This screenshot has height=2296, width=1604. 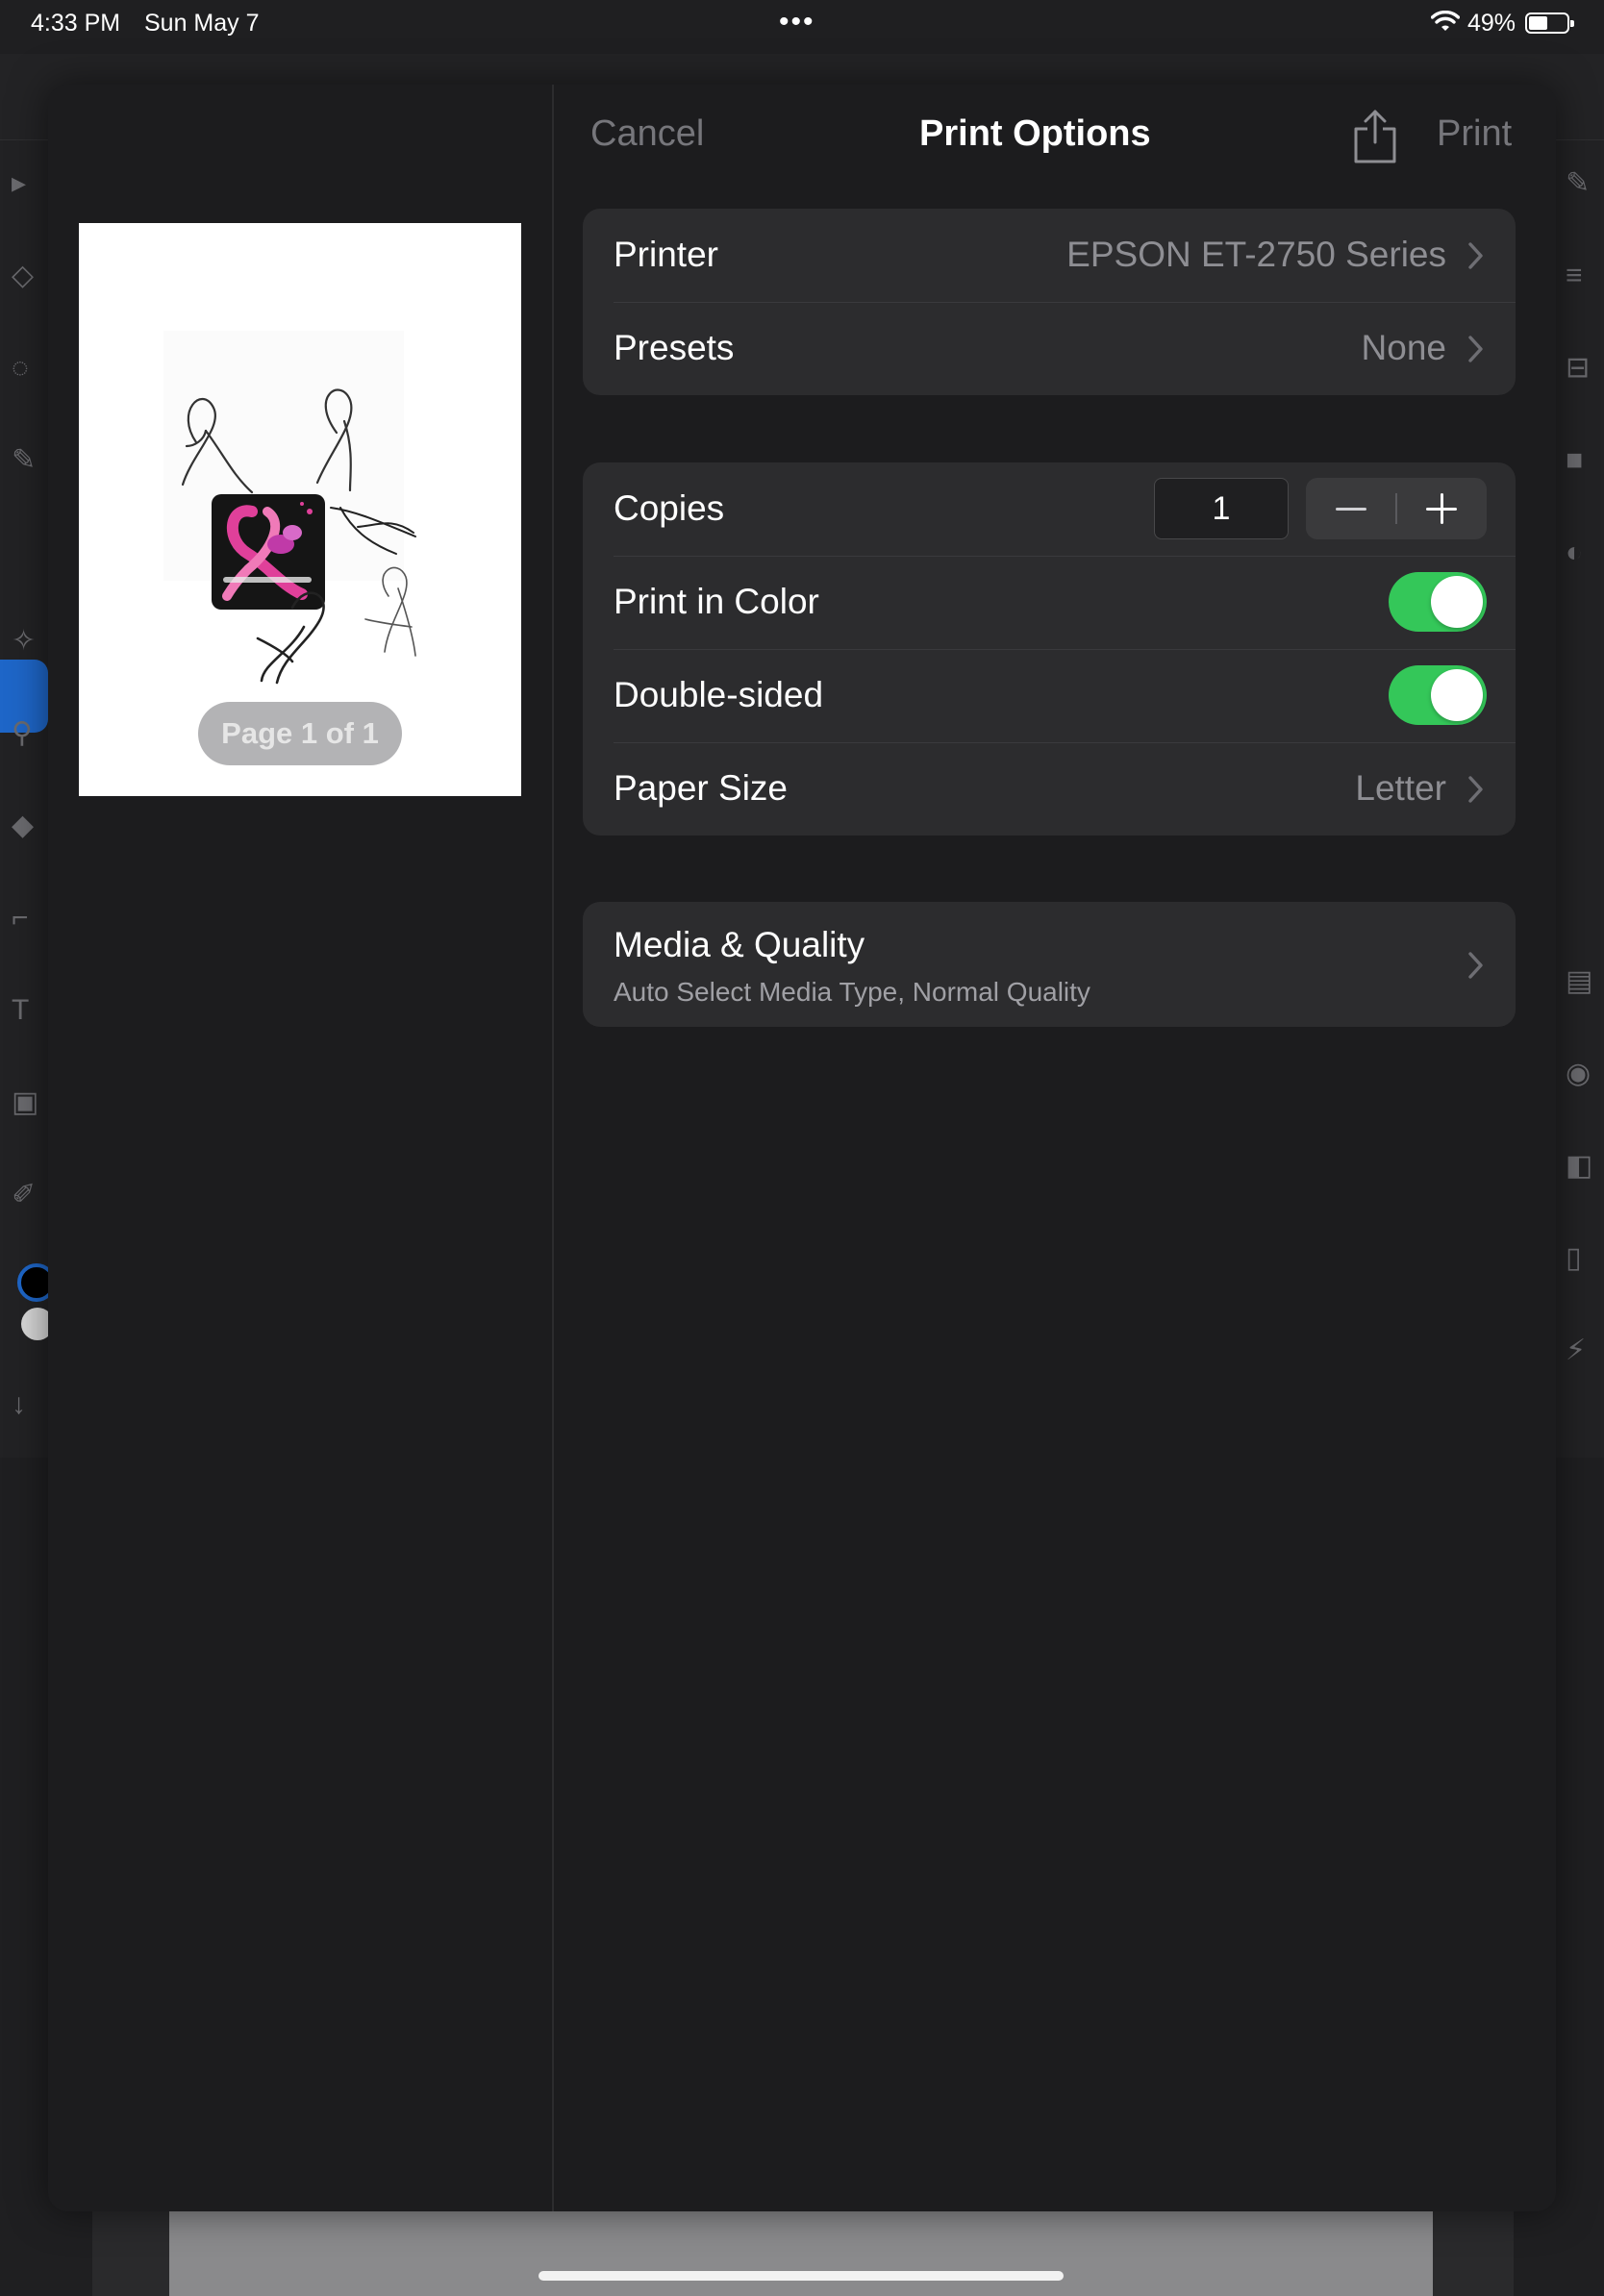 I want to click on print-in-color-toggle, so click(x=1438, y=602).